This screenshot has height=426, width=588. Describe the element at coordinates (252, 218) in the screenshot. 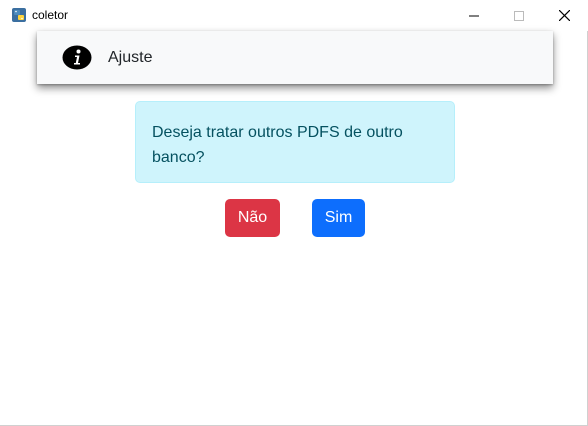

I see `no-button: Não` at that location.